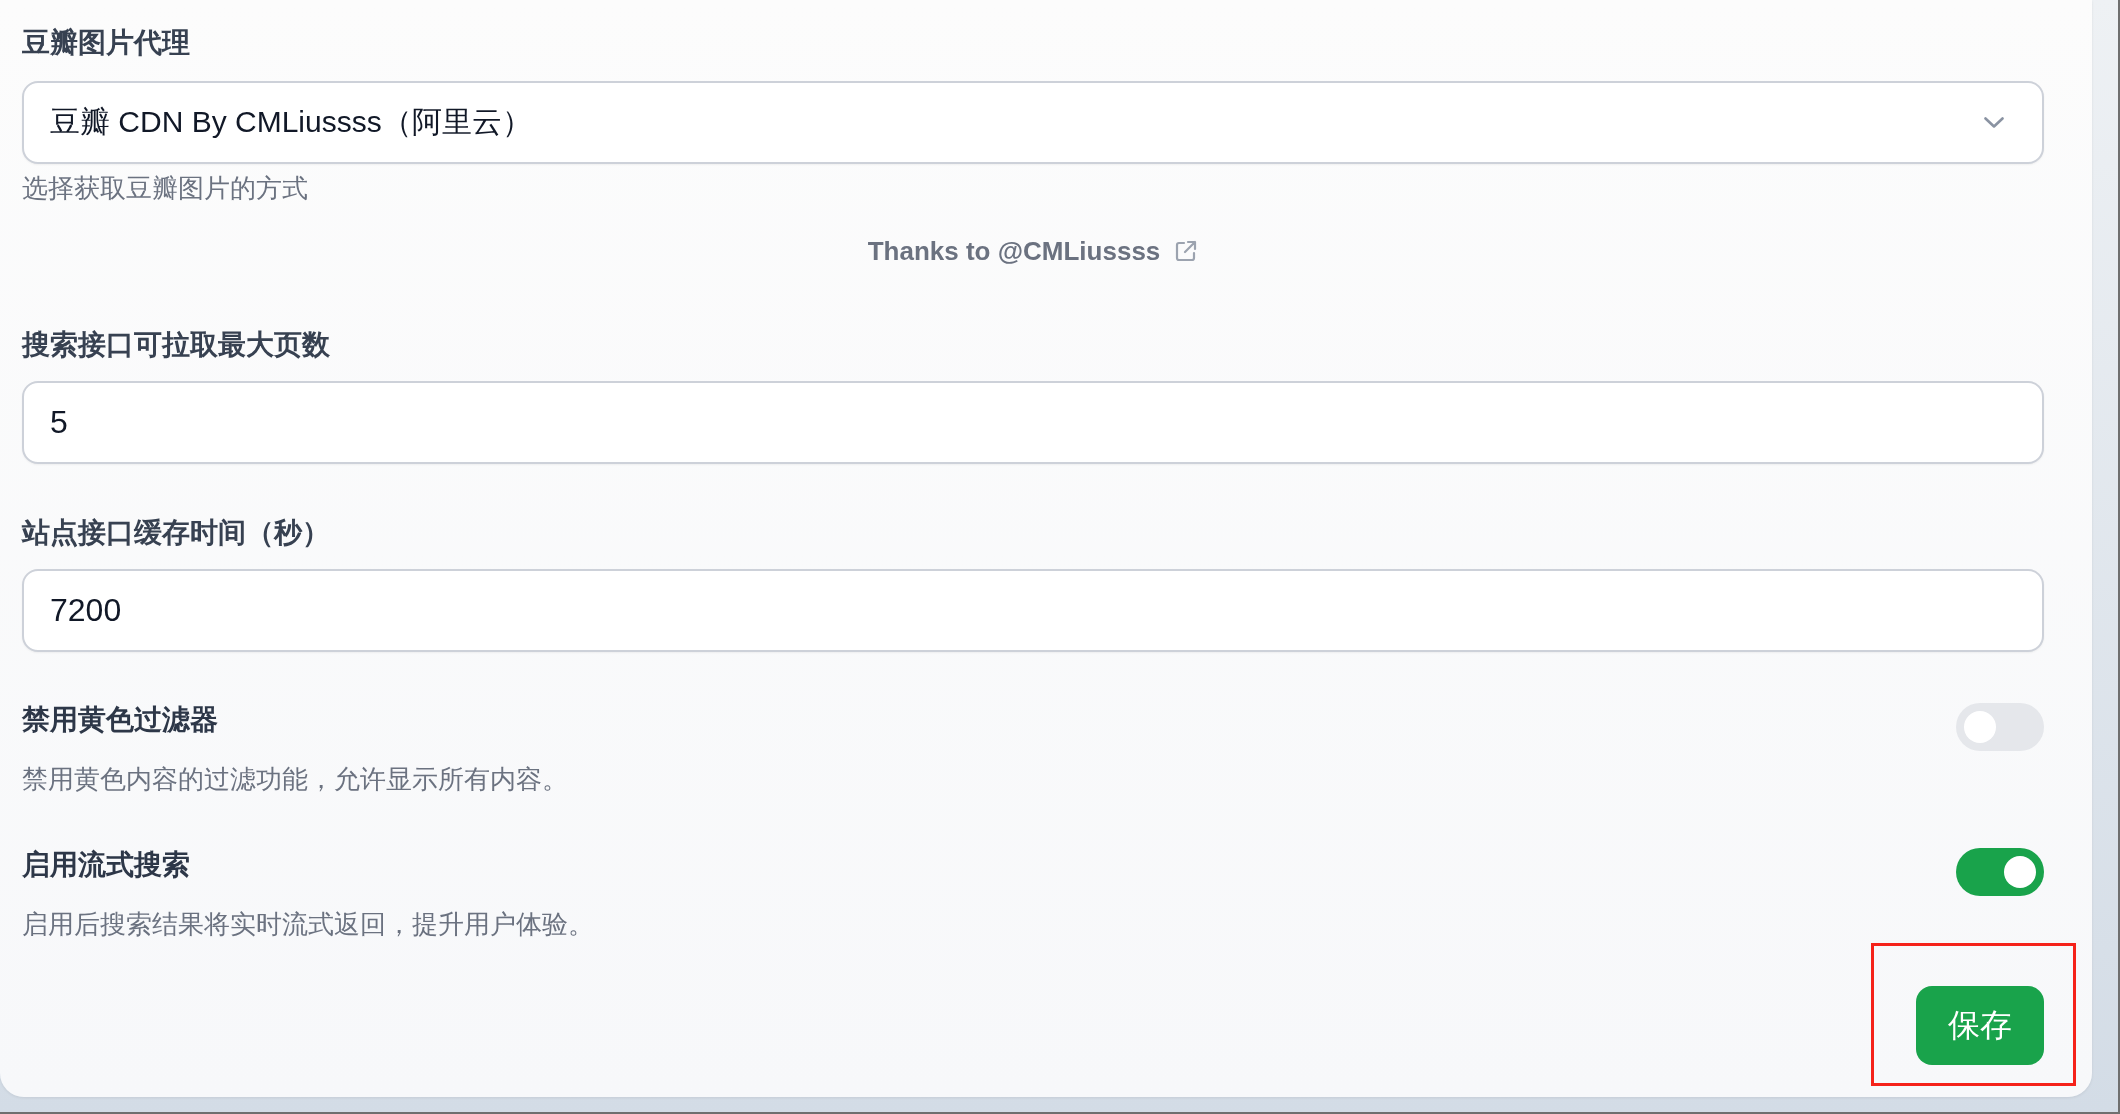  I want to click on input-field: 5, so click(1033, 422).